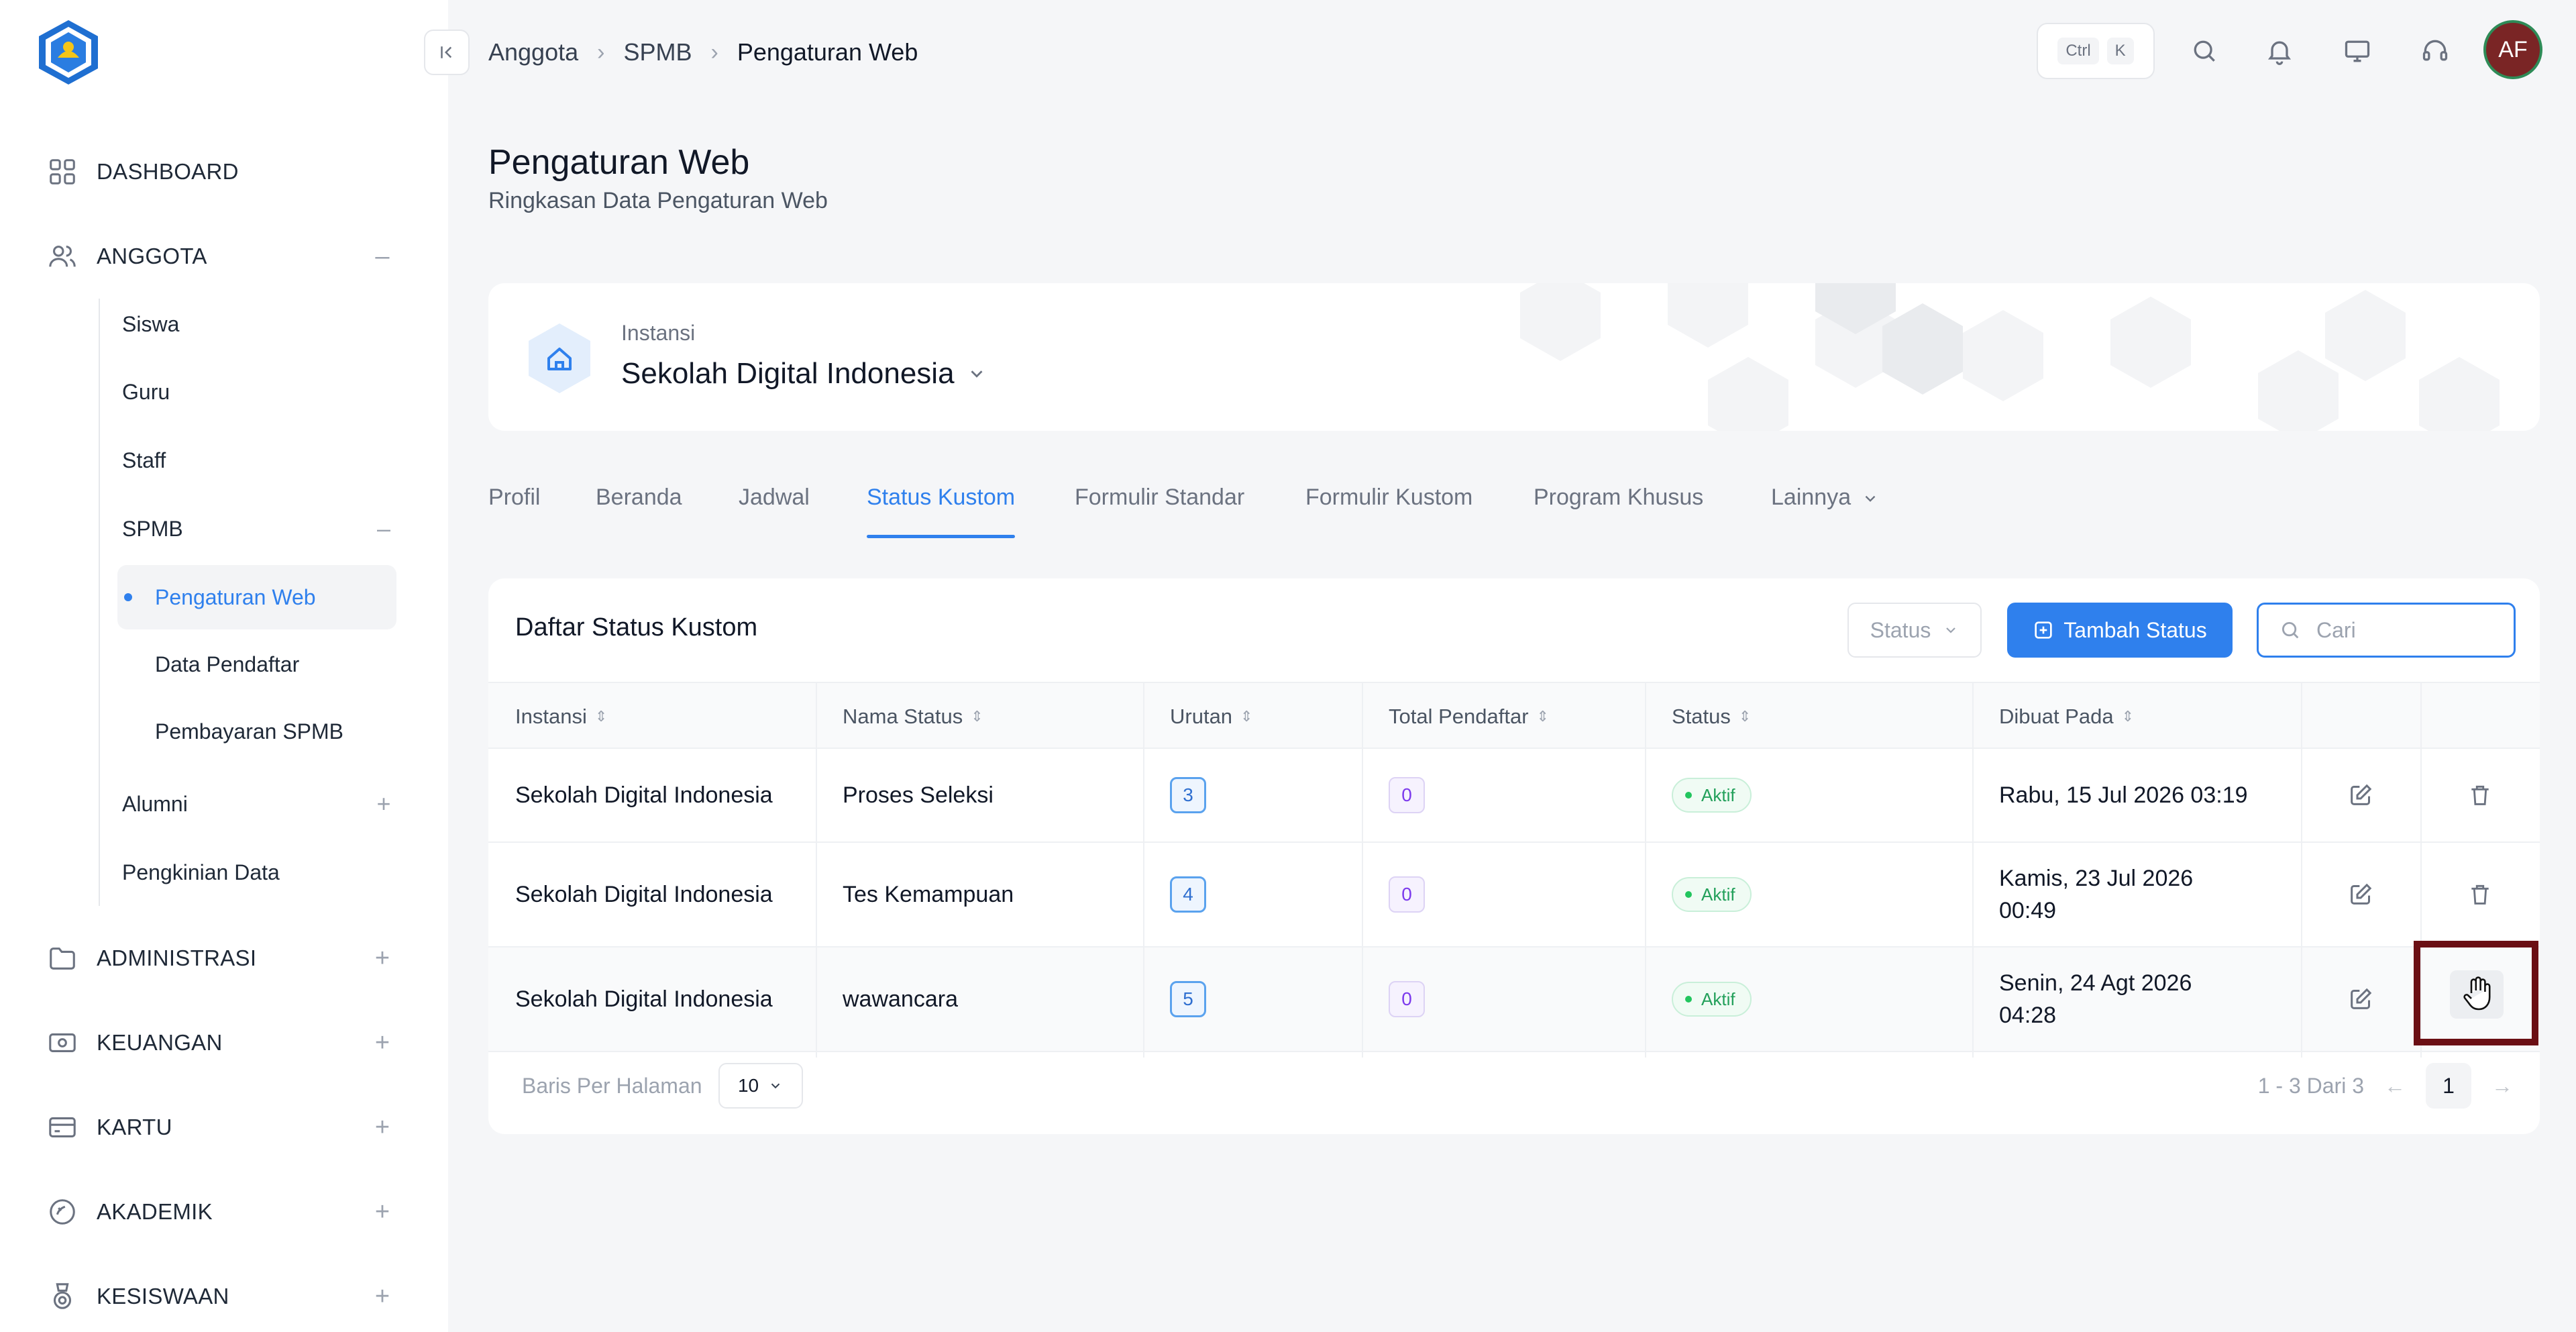 The width and height of the screenshot is (2576, 1332). Describe the element at coordinates (1388, 511) in the screenshot. I see `tab-formulir-kustom: Formulir Kustom` at that location.